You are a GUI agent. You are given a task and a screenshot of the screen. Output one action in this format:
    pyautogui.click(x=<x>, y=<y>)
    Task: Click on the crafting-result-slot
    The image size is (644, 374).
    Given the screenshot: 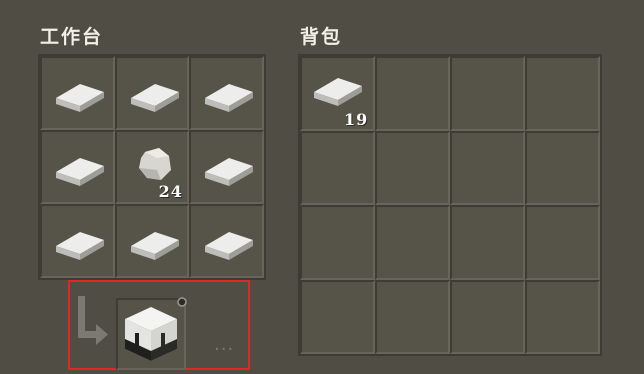 What is the action you would take?
    pyautogui.click(x=151, y=333)
    